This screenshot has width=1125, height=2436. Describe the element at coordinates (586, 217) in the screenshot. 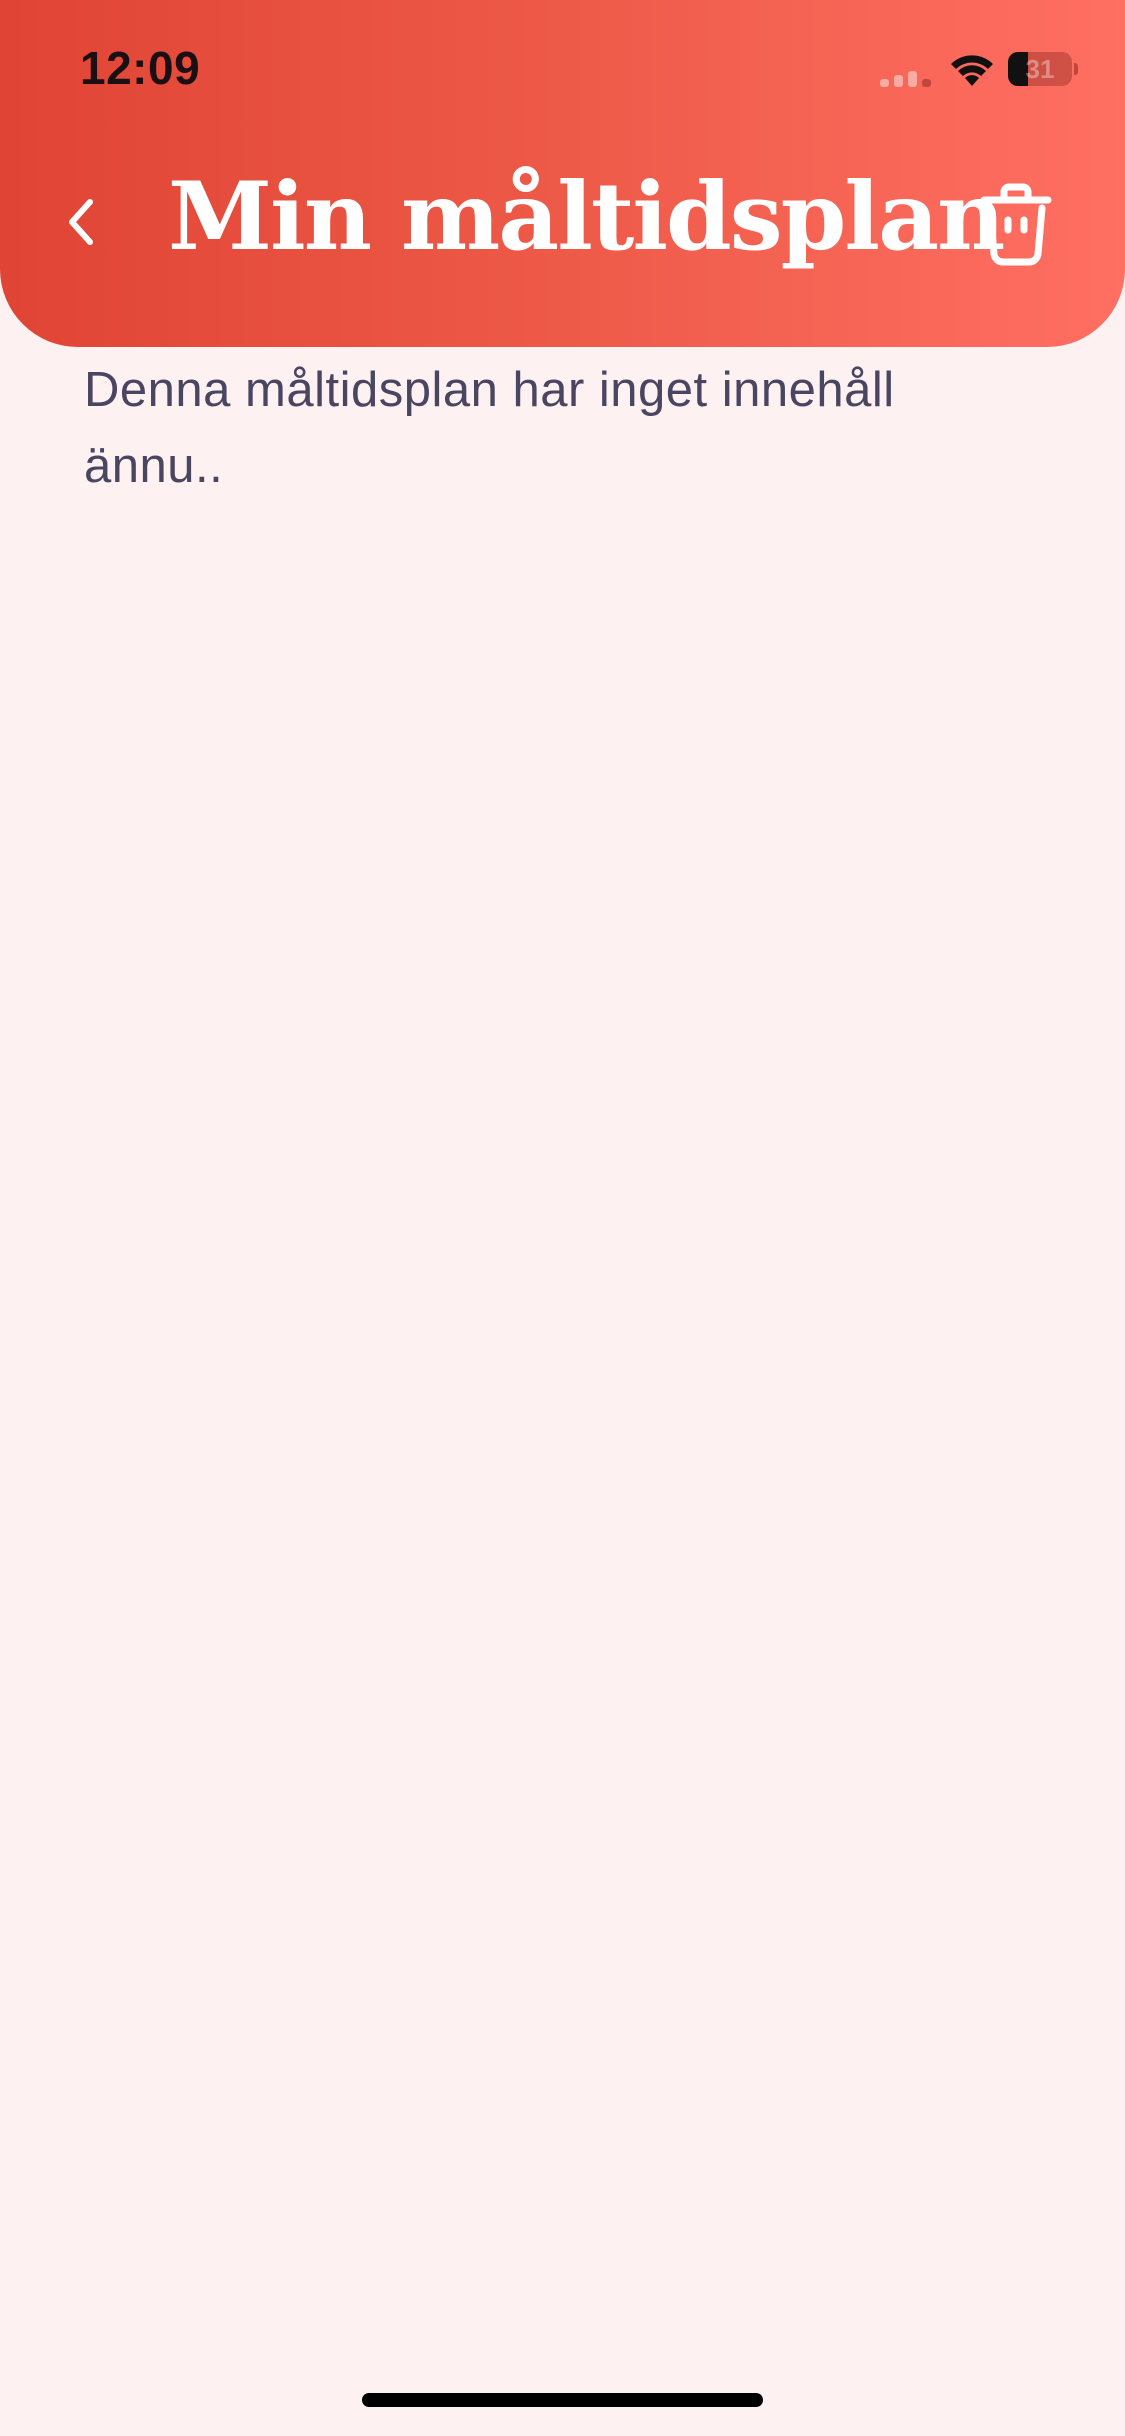

I see `page-title: Min måltidsplan` at that location.